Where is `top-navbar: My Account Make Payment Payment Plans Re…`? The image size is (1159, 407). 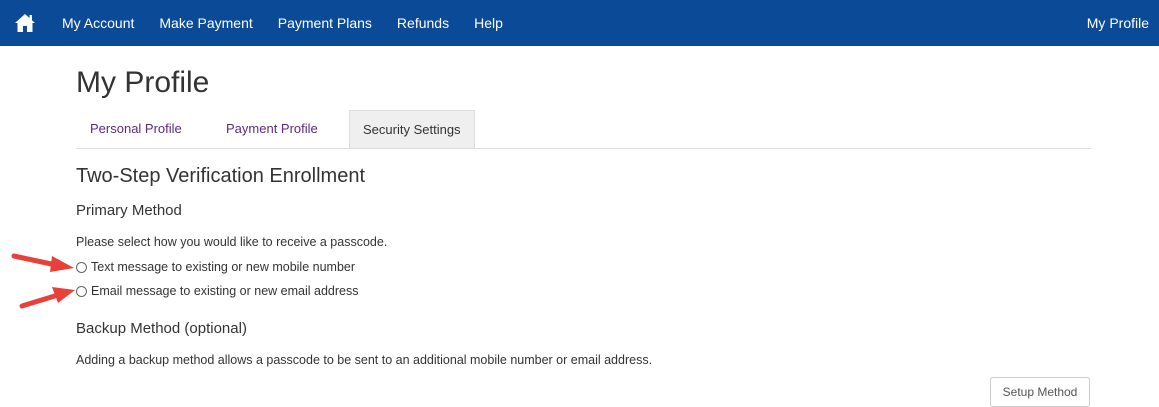
top-navbar: My Account Make Payment Payment Plans Re… is located at coordinates (579, 23).